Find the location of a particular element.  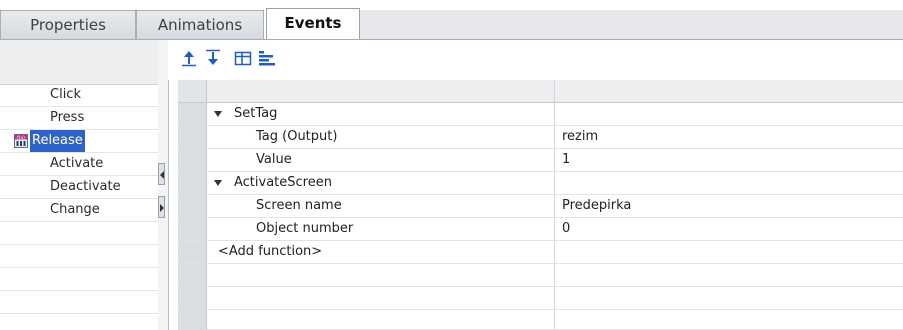

grid-row-screen-name: Screen name Predepirka is located at coordinates (540, 206).